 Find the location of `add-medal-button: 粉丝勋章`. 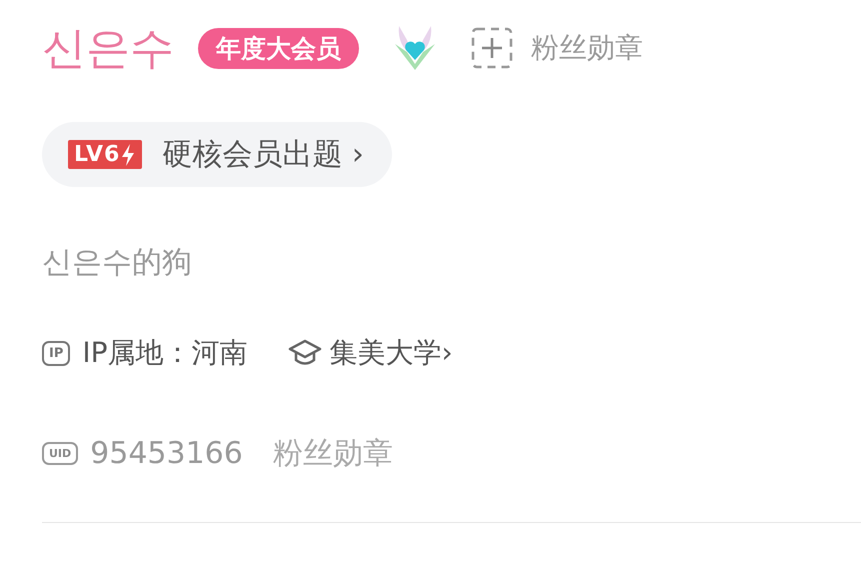

add-medal-button: 粉丝勋章 is located at coordinates (557, 48).